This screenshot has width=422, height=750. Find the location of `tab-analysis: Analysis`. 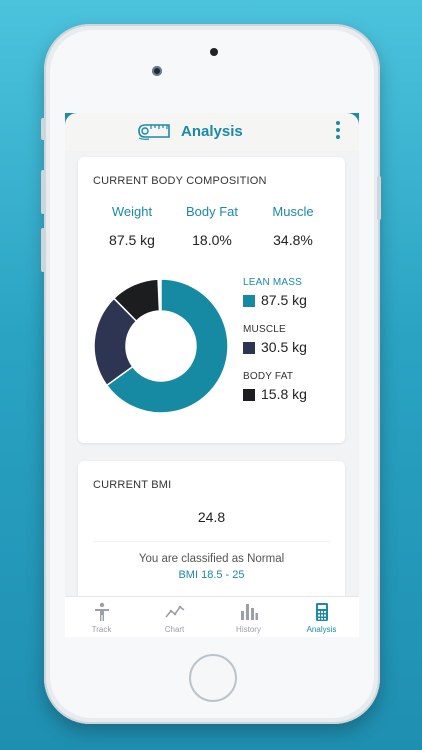

tab-analysis: Analysis is located at coordinates (321, 617).